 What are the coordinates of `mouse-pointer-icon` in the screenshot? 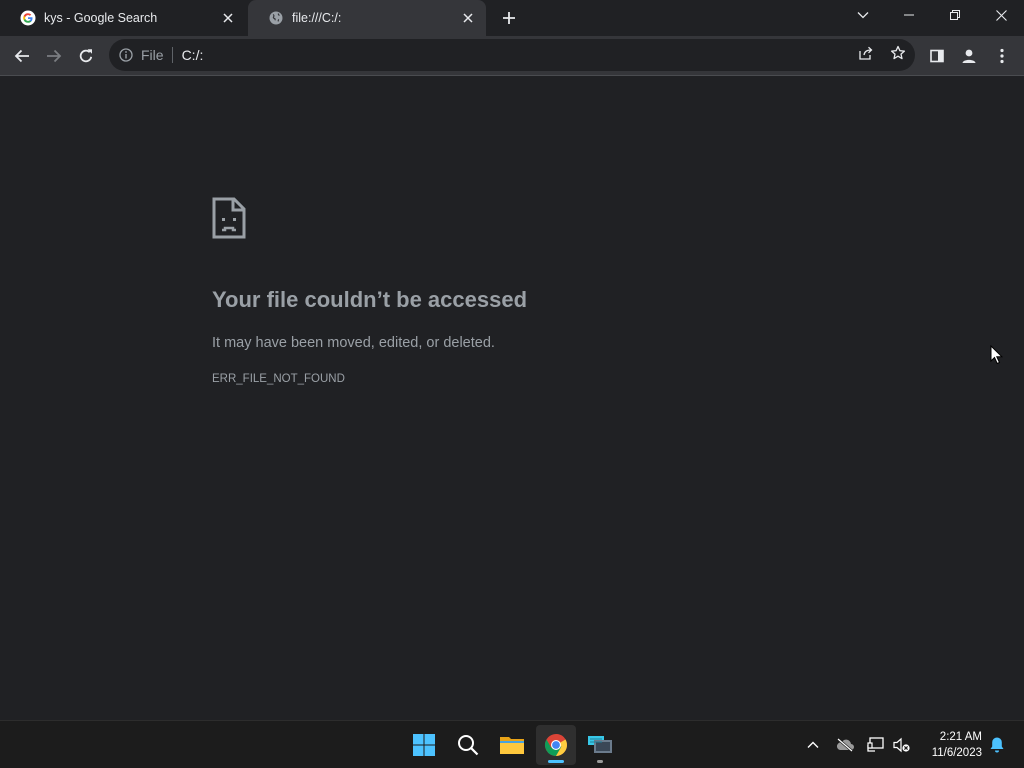 It's located at (997, 354).